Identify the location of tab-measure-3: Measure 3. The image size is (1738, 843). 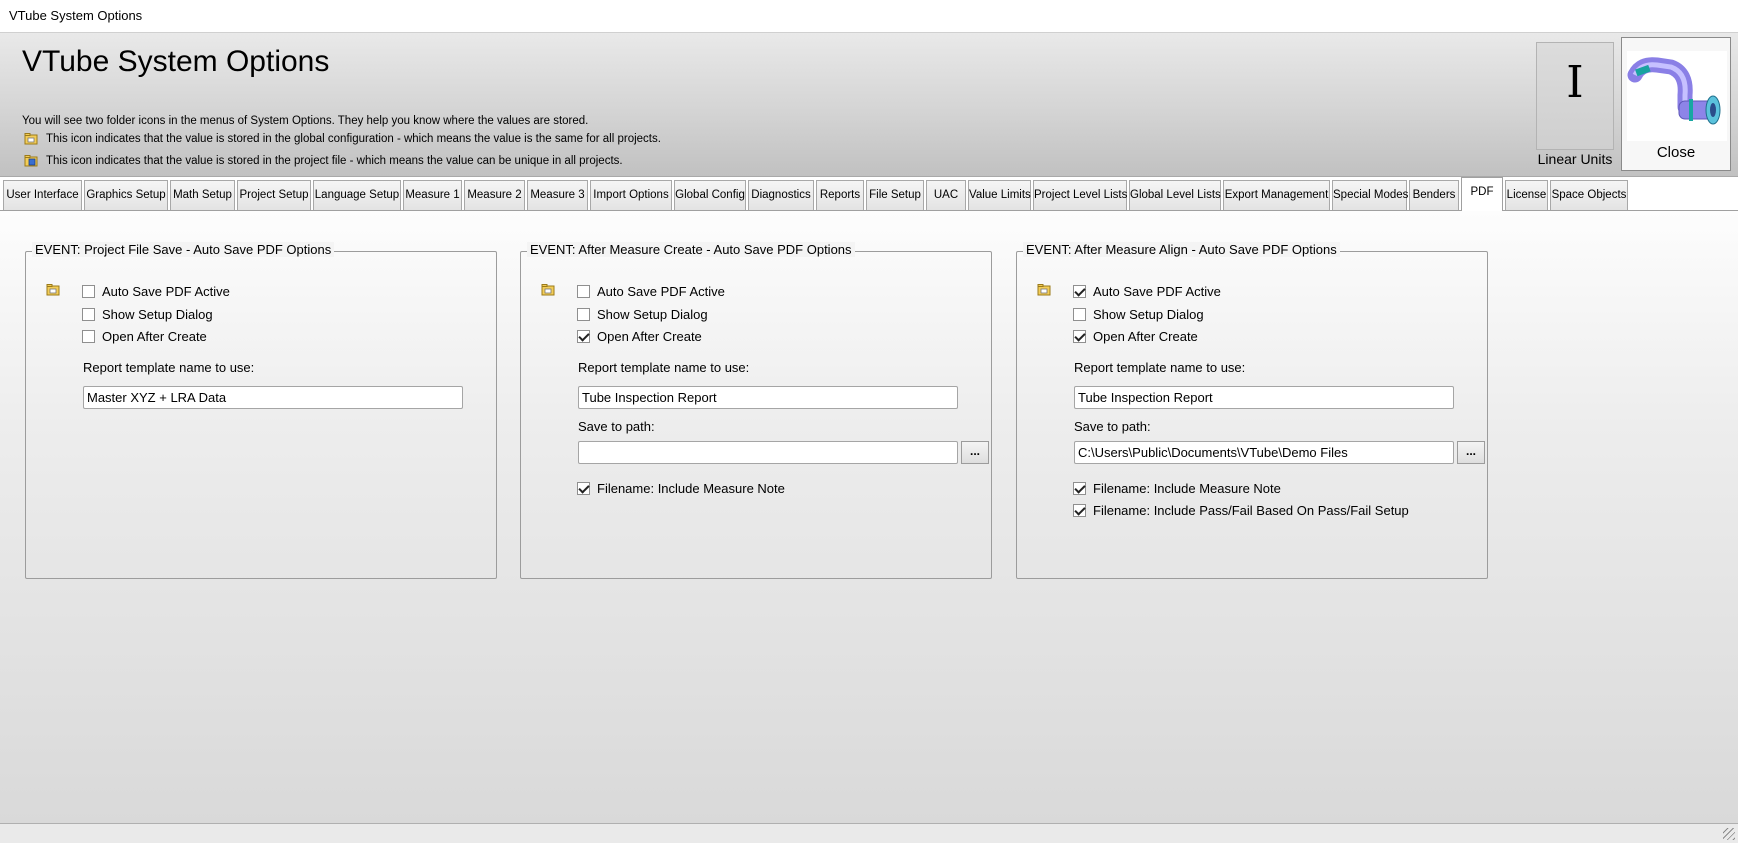
(557, 195).